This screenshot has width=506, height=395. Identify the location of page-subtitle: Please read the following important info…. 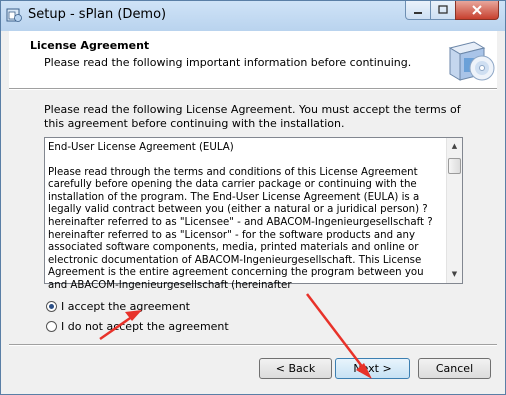
(228, 62).